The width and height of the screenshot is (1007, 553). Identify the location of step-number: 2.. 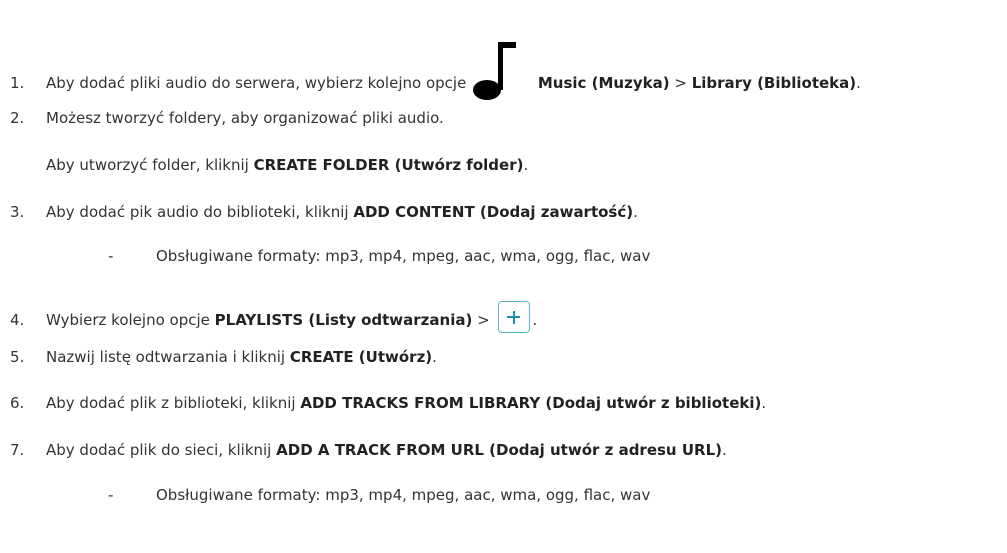
(17, 118).